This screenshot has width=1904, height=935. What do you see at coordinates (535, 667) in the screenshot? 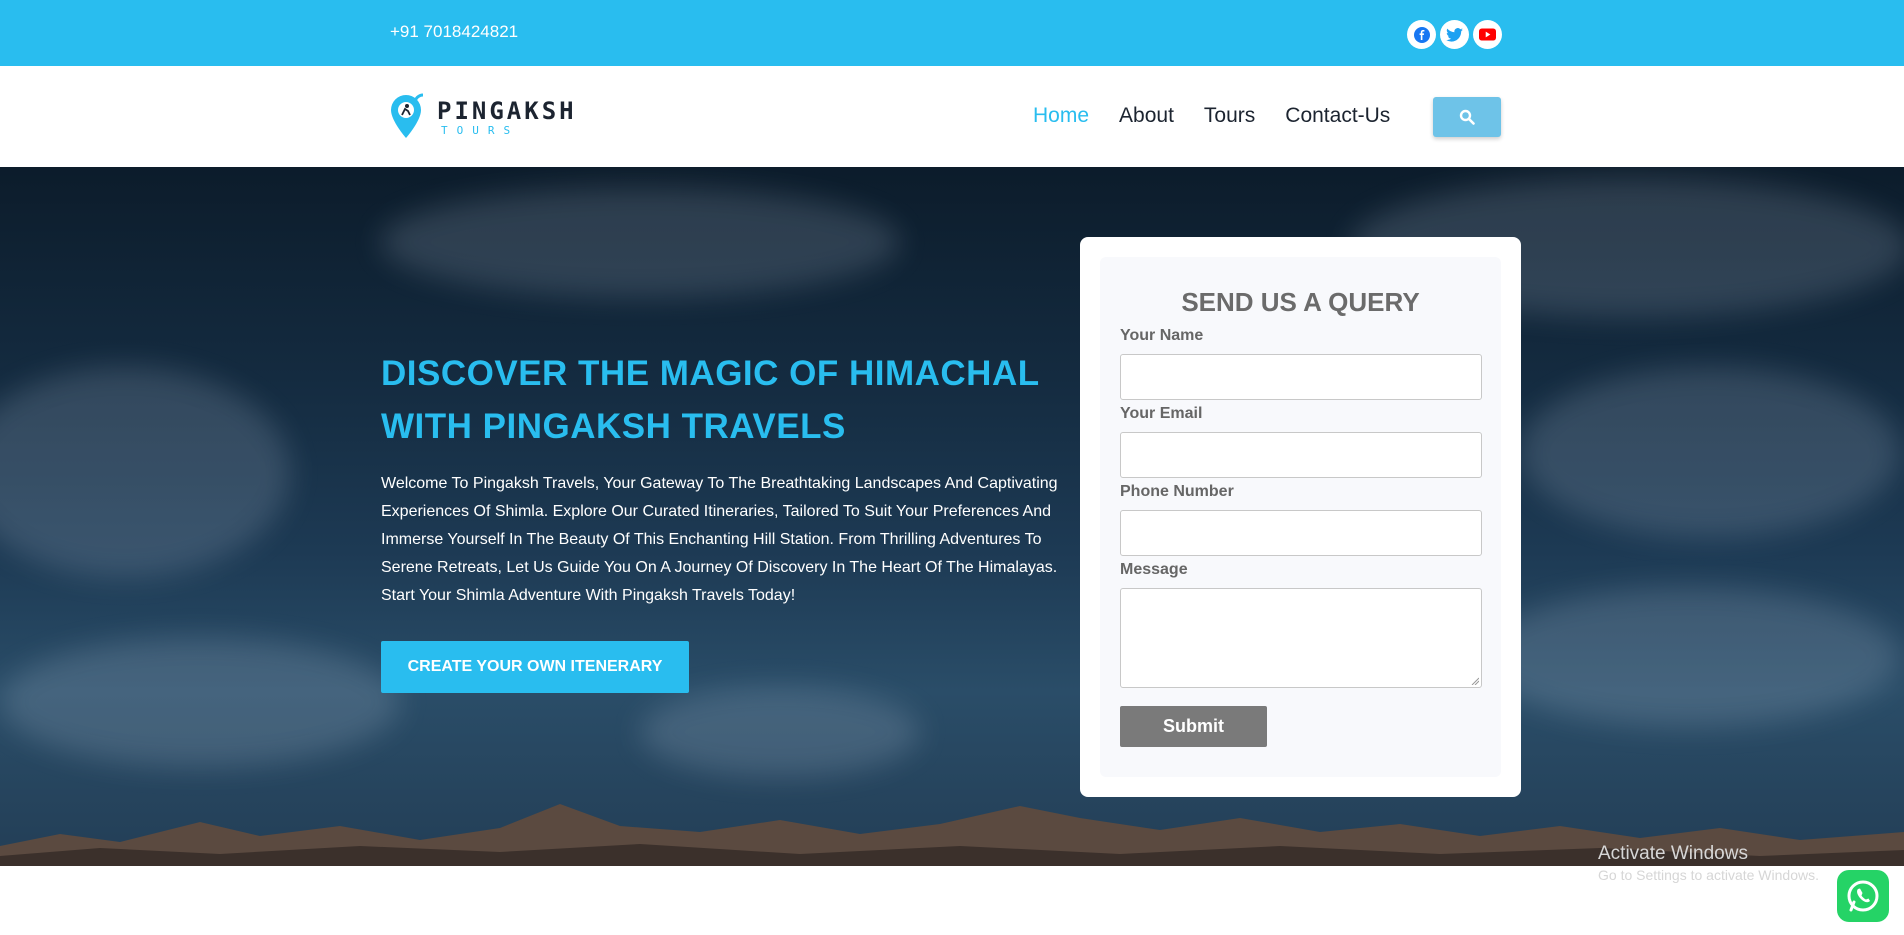
I see `create-itinerary-button: CREATE YOUR OWN ITENERARY` at bounding box center [535, 667].